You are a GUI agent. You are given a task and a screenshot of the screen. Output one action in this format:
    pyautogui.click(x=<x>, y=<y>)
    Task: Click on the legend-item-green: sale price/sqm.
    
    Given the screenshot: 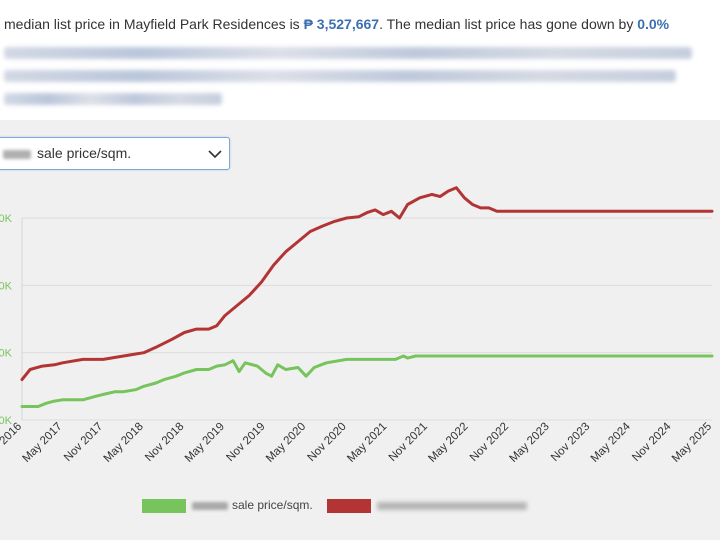 What is the action you would take?
    pyautogui.click(x=227, y=508)
    